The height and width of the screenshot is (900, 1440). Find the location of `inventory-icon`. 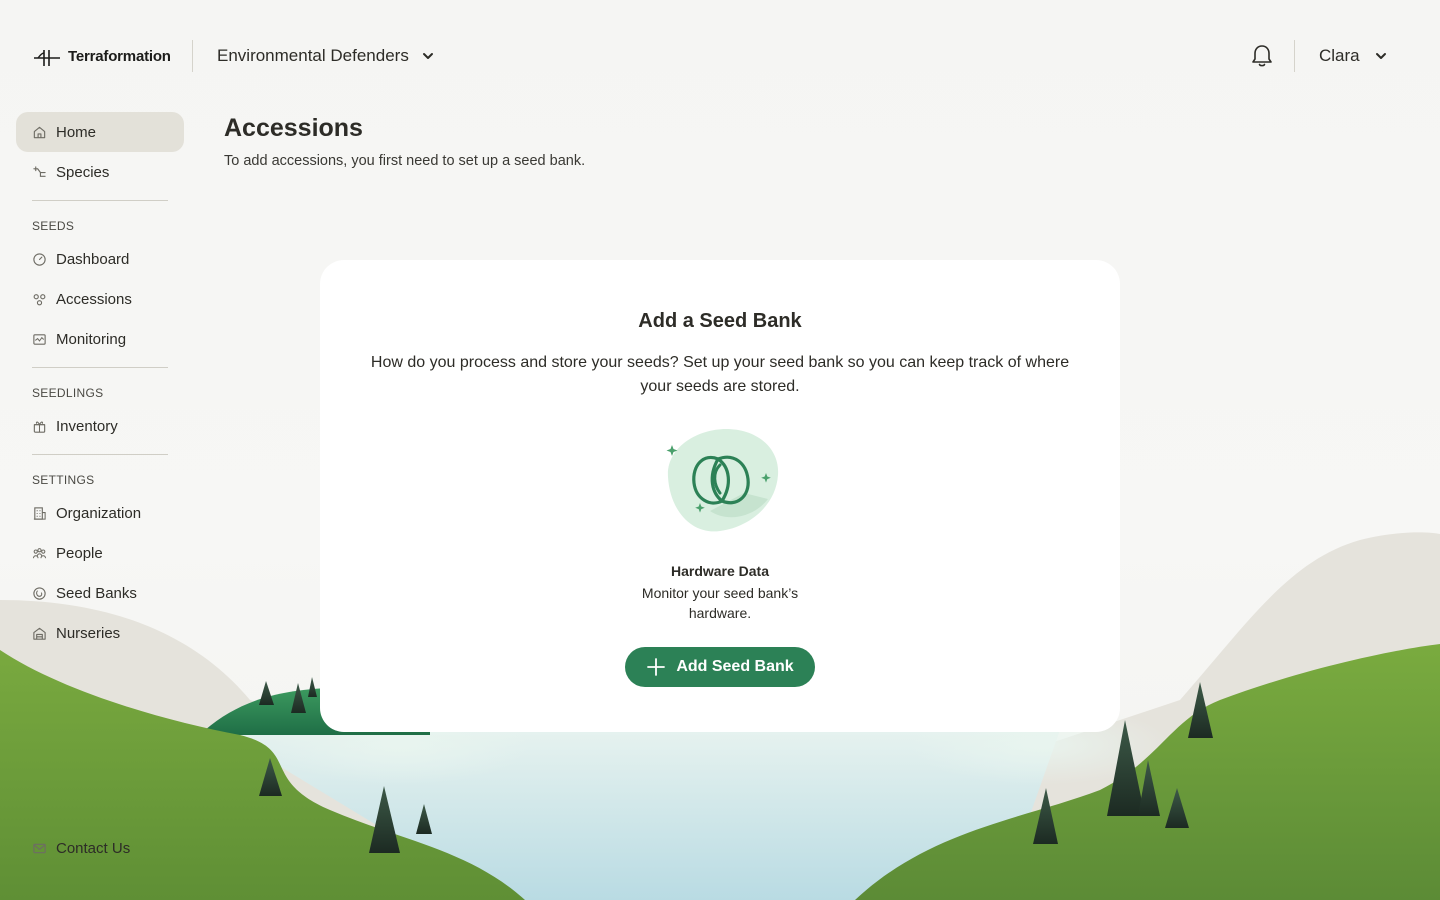

inventory-icon is located at coordinates (39, 427).